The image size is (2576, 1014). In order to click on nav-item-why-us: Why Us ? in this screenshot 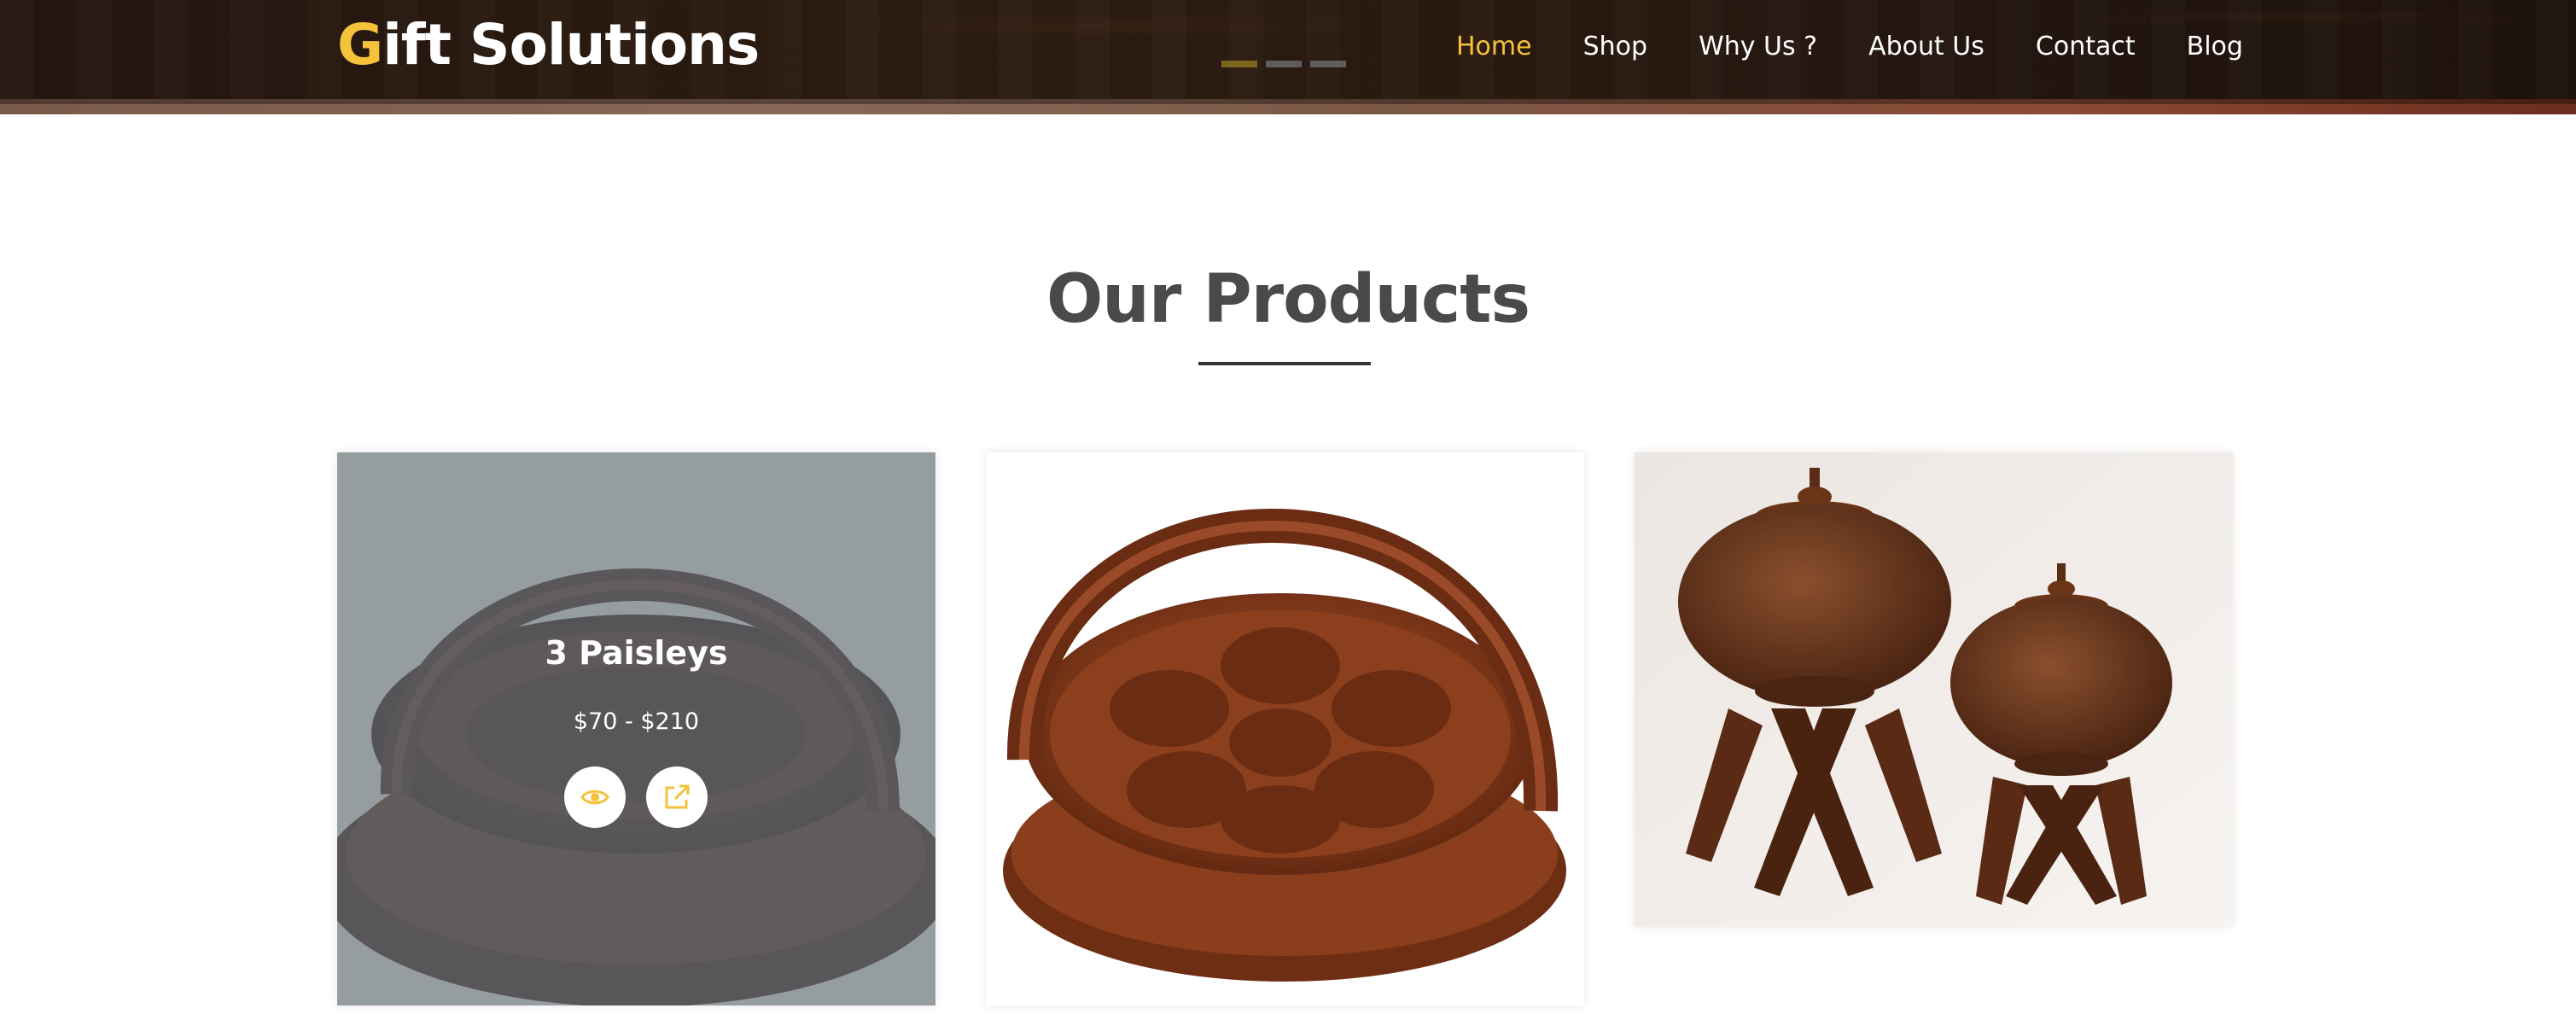, I will do `click(1758, 47)`.